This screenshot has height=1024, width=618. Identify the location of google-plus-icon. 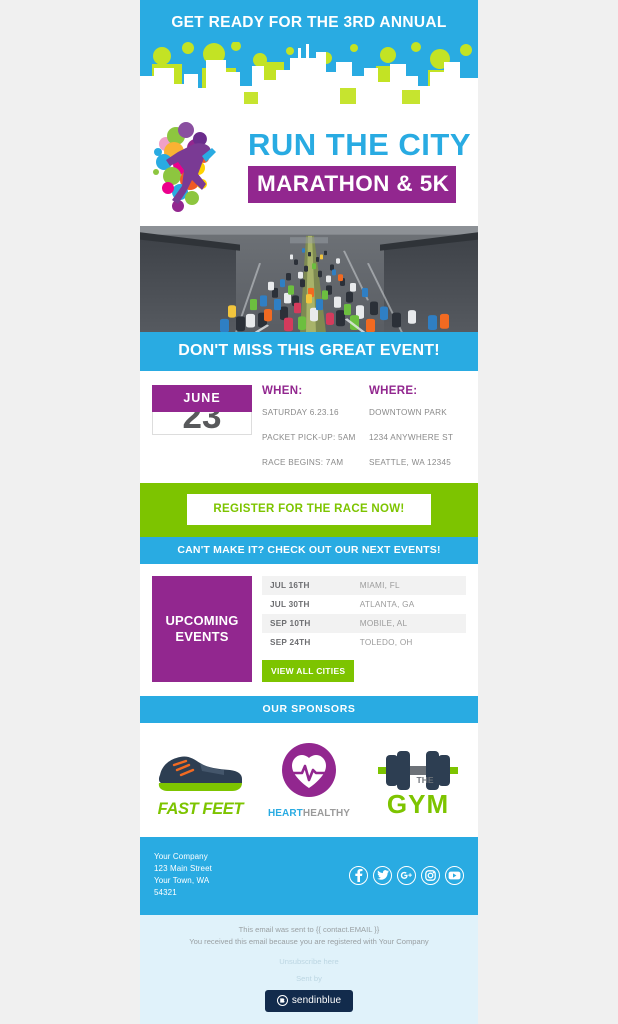
(406, 875).